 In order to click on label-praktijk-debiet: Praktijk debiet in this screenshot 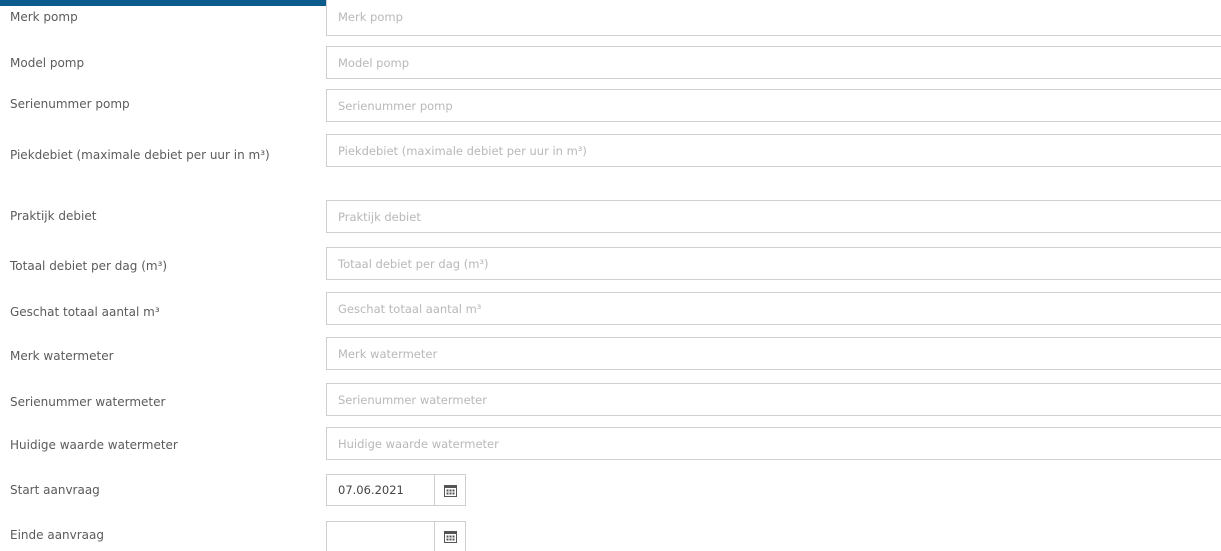, I will do `click(53, 216)`.